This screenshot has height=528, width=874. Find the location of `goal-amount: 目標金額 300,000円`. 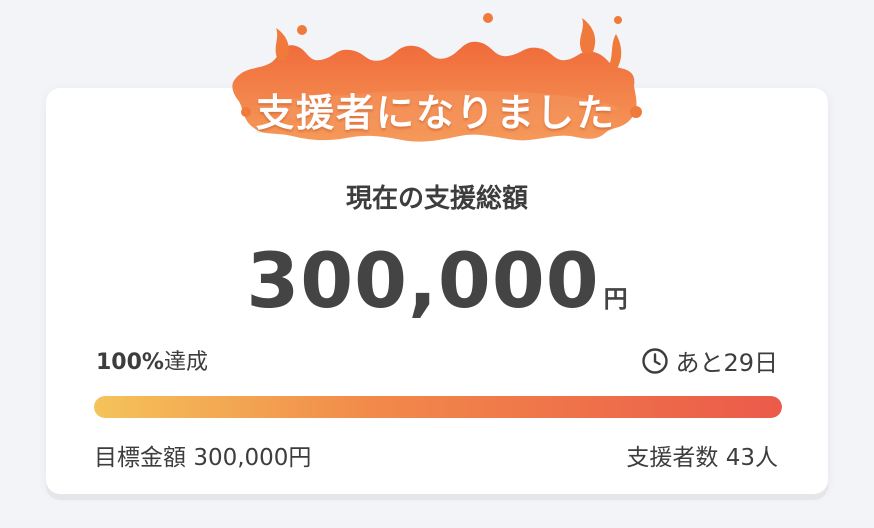

goal-amount: 目標金額 300,000円 is located at coordinates (202, 455).